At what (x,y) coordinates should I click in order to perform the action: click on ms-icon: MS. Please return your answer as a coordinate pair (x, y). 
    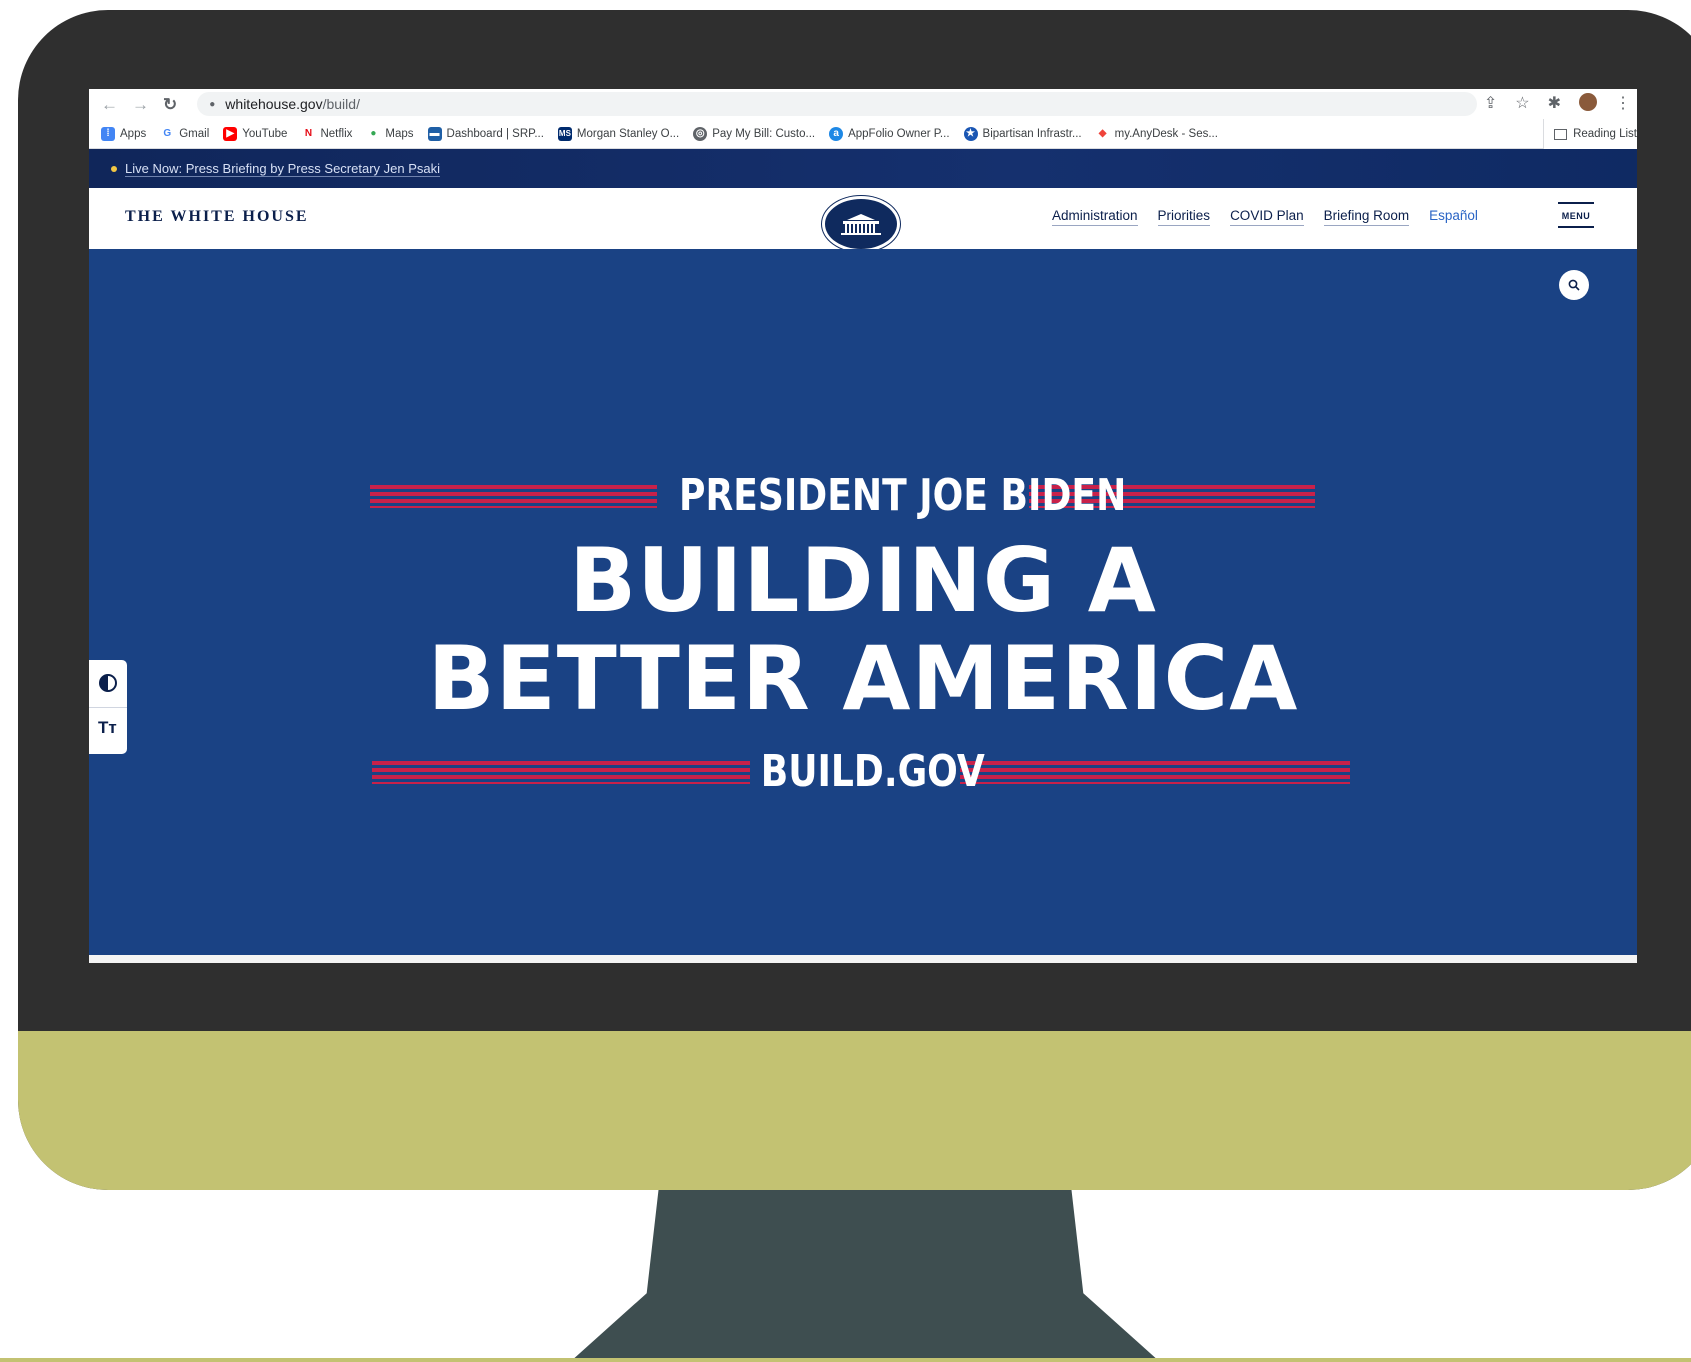
    Looking at the image, I should click on (564, 133).